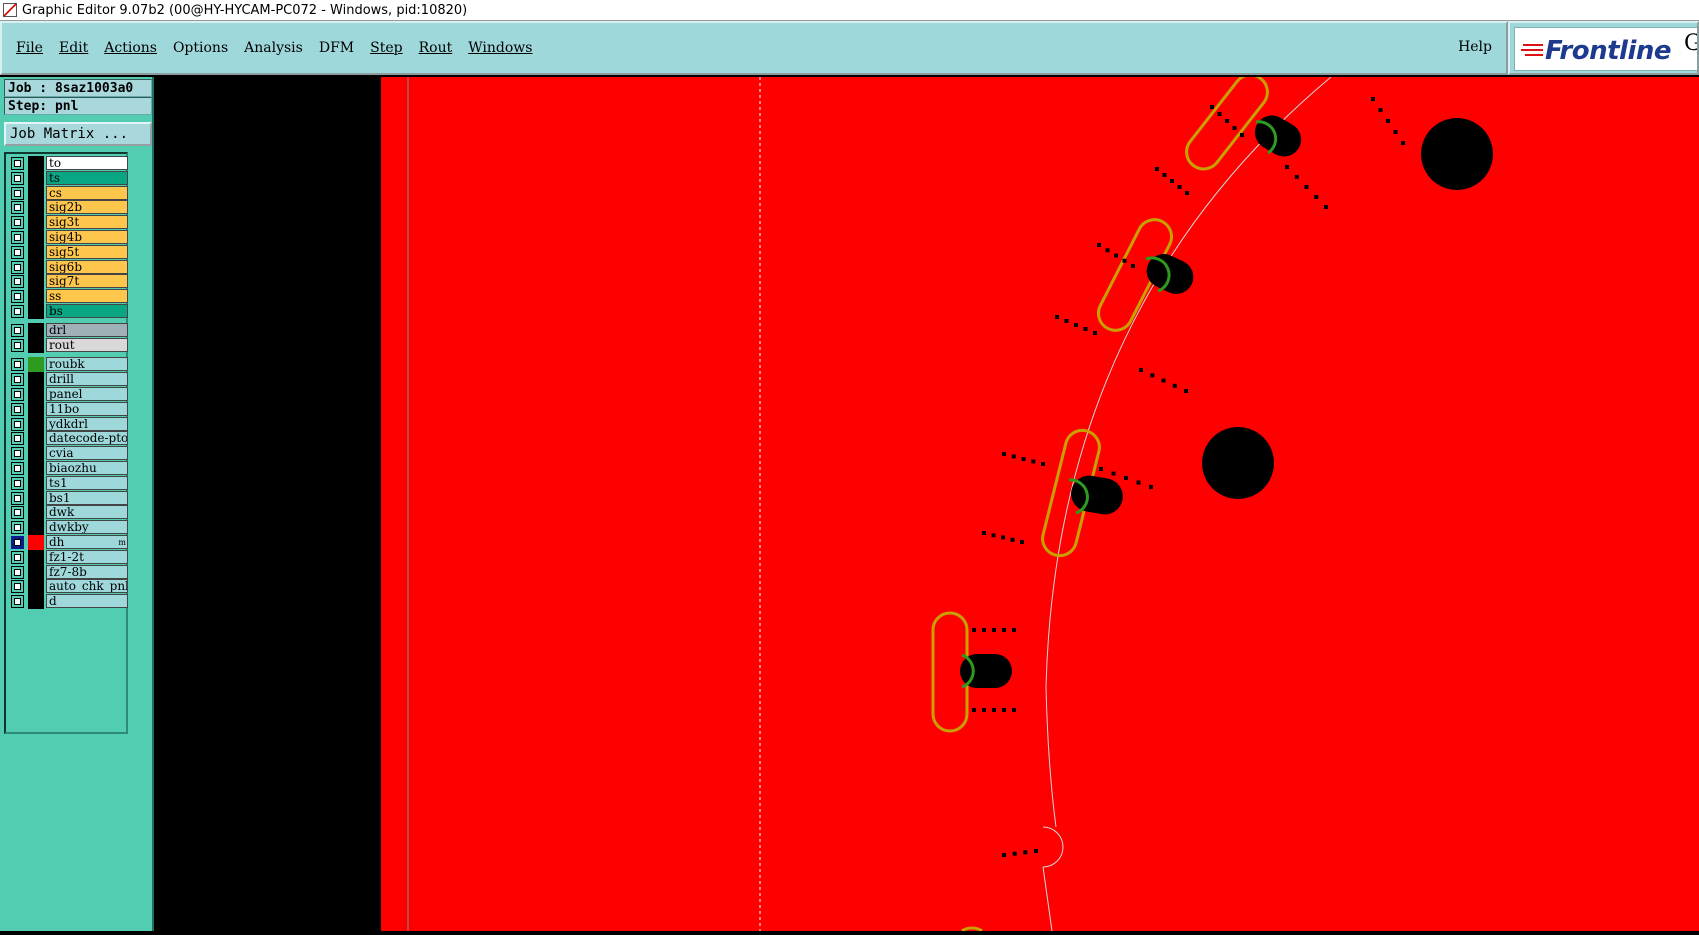 This screenshot has width=1699, height=935. What do you see at coordinates (200, 48) in the screenshot?
I see `menu-options: Options` at bounding box center [200, 48].